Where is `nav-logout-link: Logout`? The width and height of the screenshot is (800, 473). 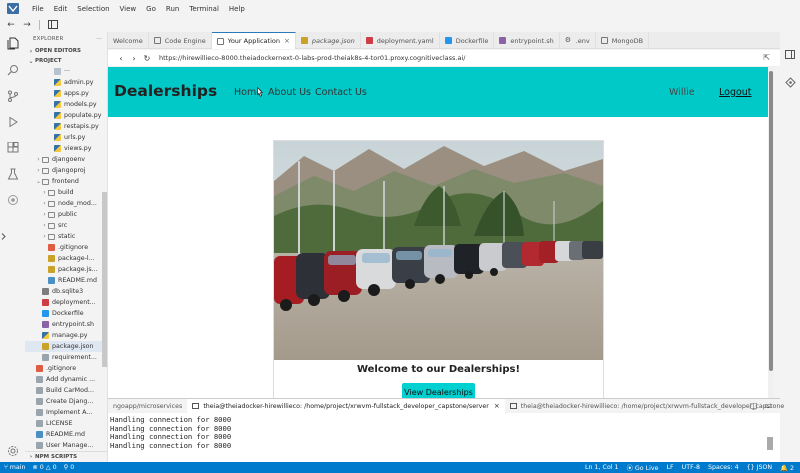 nav-logout-link: Logout is located at coordinates (735, 92).